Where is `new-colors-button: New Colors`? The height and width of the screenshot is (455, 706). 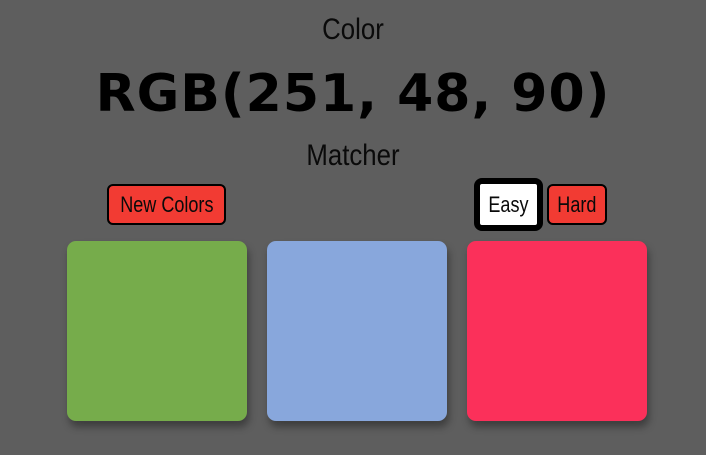 new-colors-button: New Colors is located at coordinates (166, 204).